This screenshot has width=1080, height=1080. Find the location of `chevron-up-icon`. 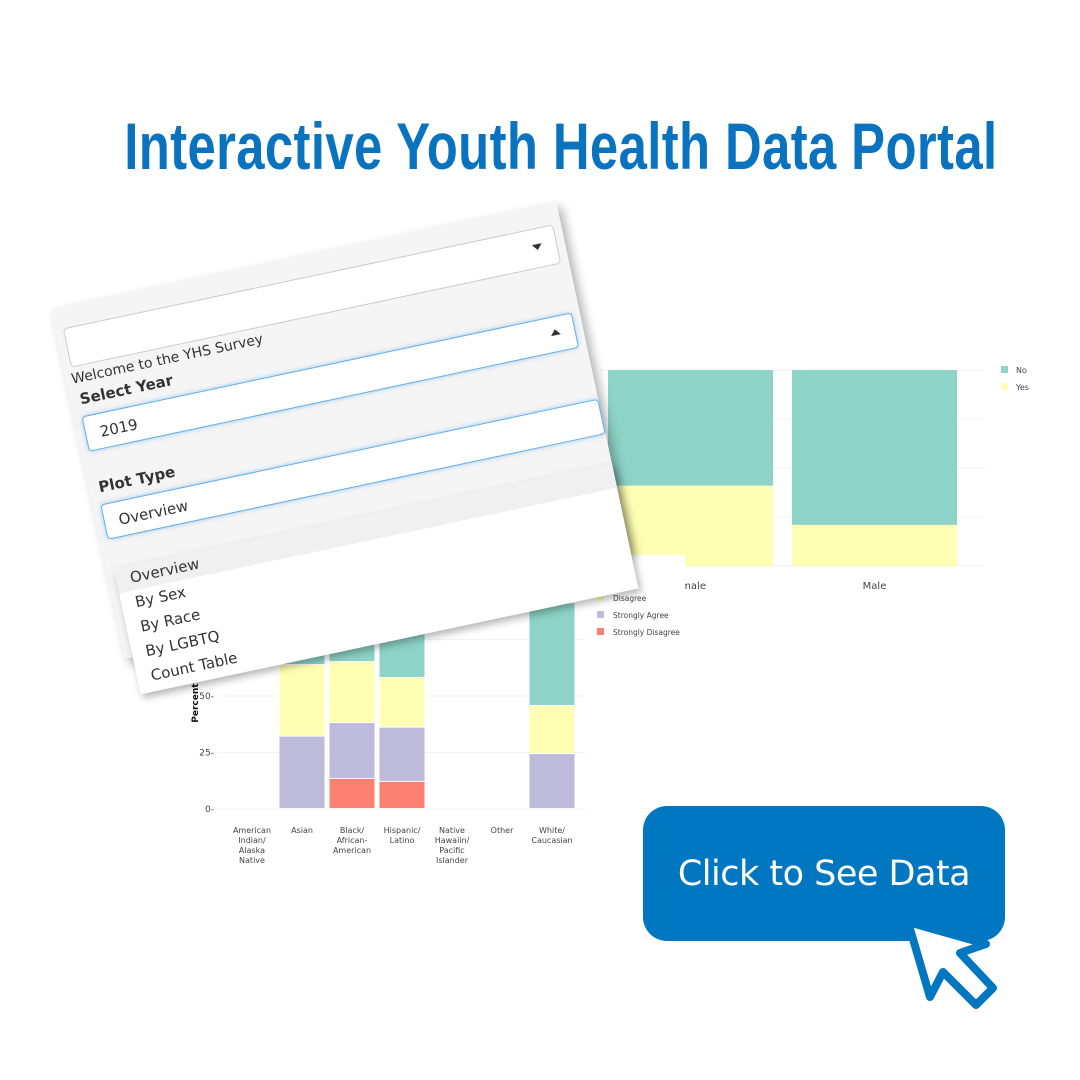

chevron-up-icon is located at coordinates (555, 332).